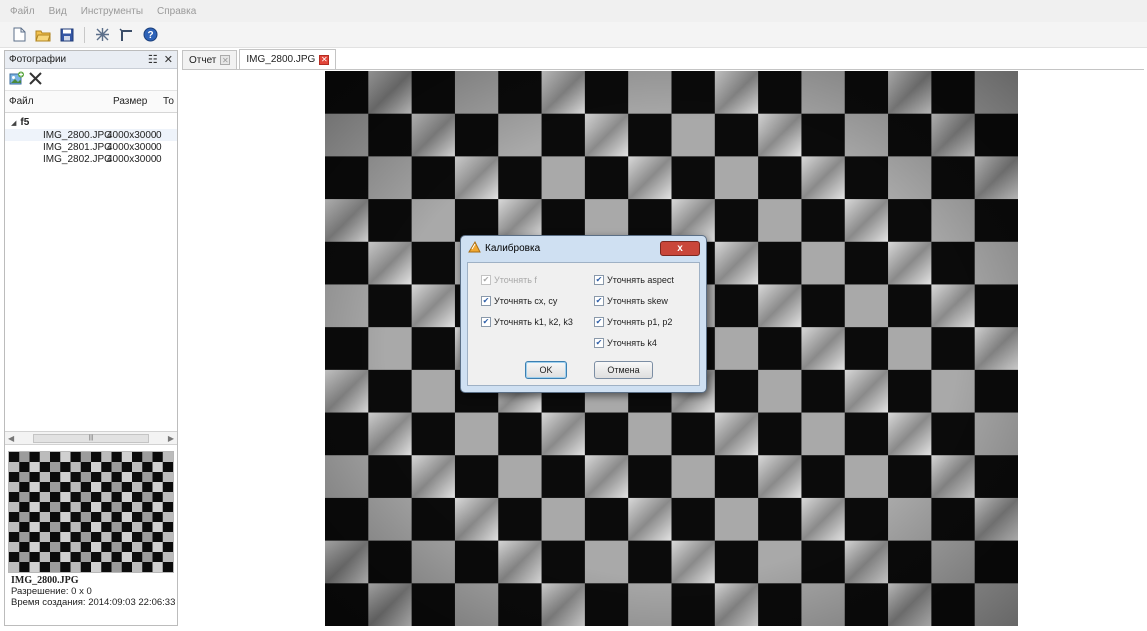 The width and height of the screenshot is (1147, 631). What do you see at coordinates (134, 101) in the screenshot?
I see `column-size: Размер` at bounding box center [134, 101].